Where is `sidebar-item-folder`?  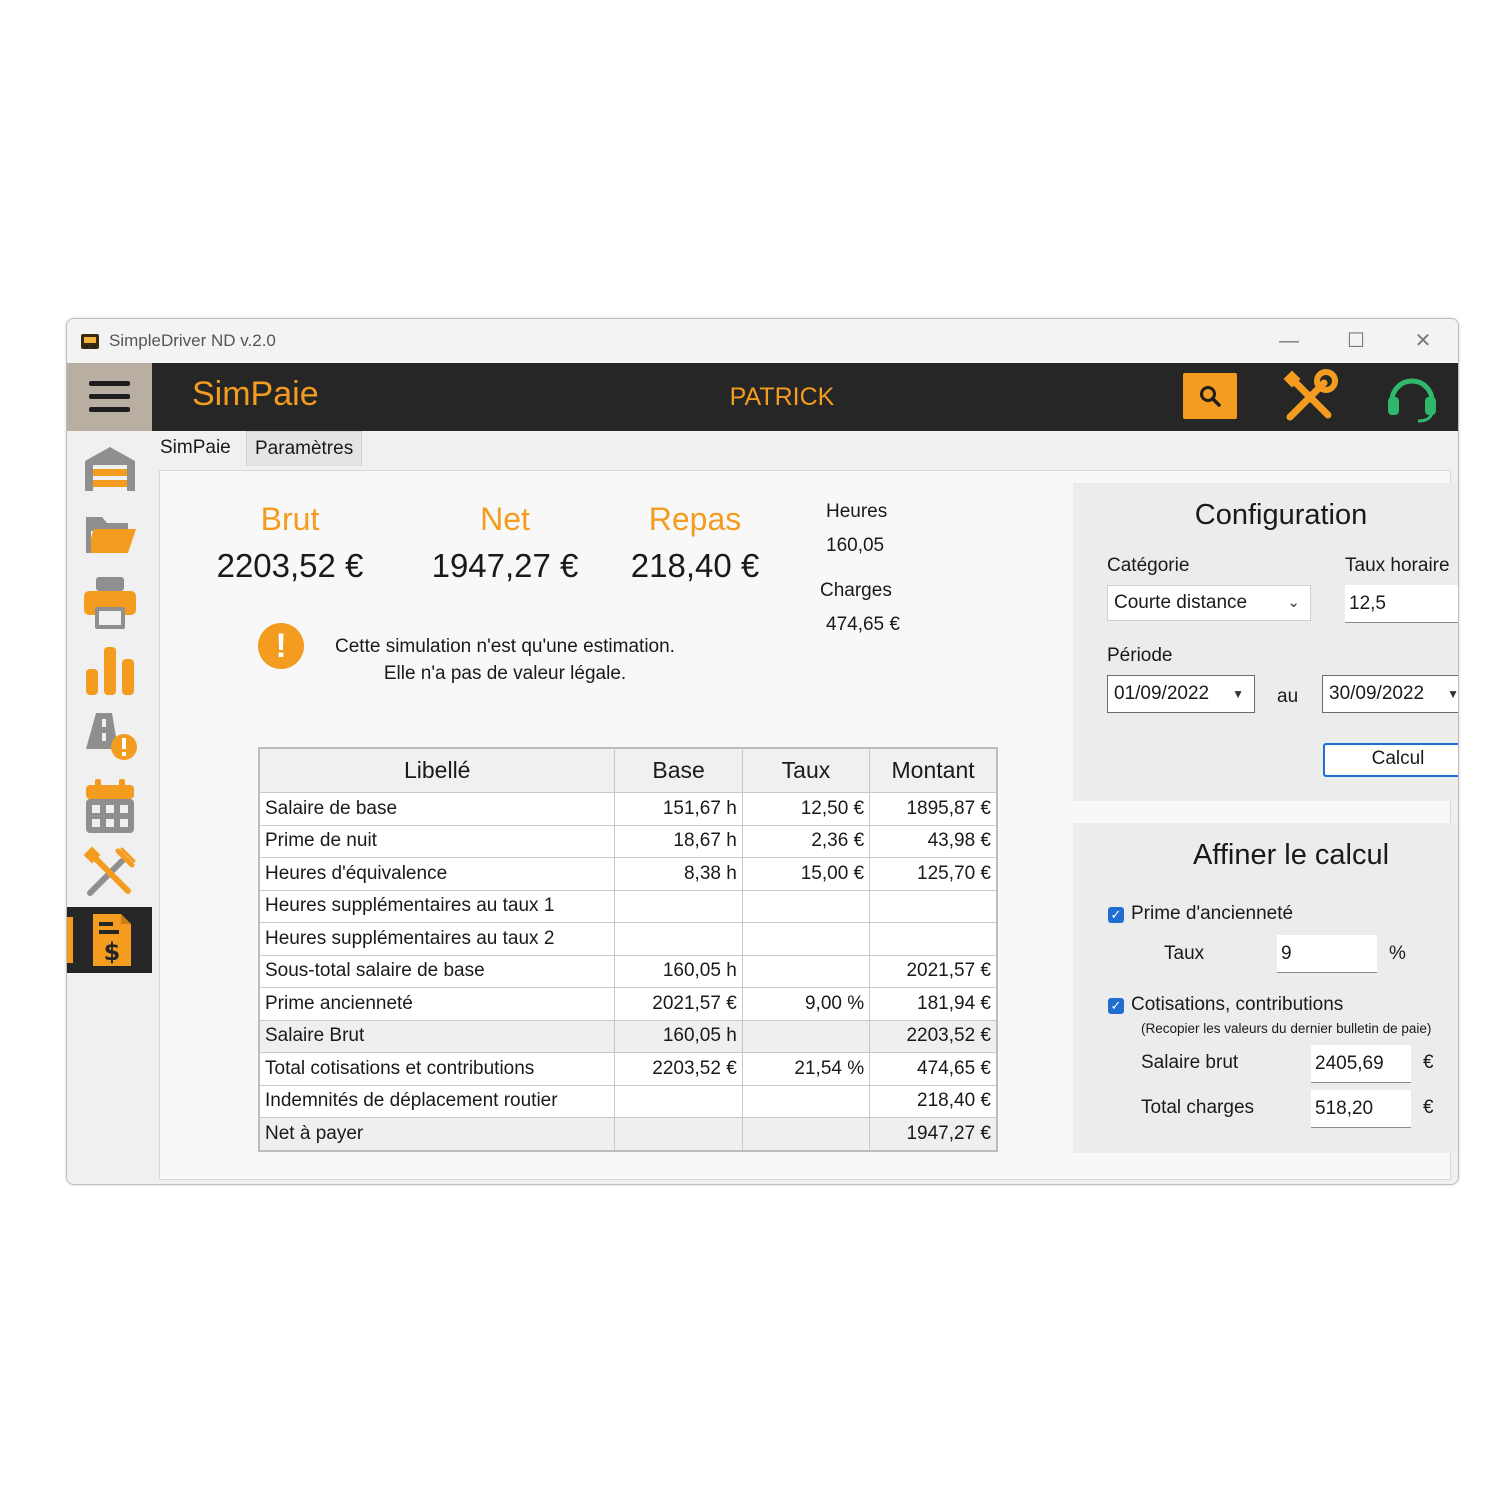
sidebar-item-folder is located at coordinates (109, 536).